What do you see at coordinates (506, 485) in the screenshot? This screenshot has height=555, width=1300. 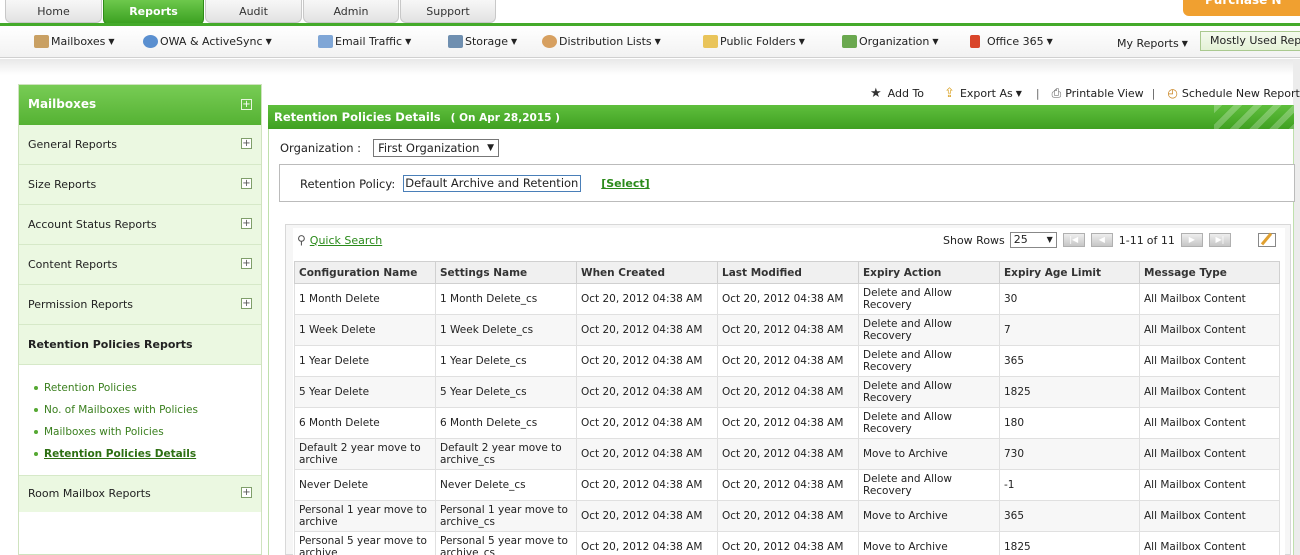 I see `table-cell: Never Delete_cs` at bounding box center [506, 485].